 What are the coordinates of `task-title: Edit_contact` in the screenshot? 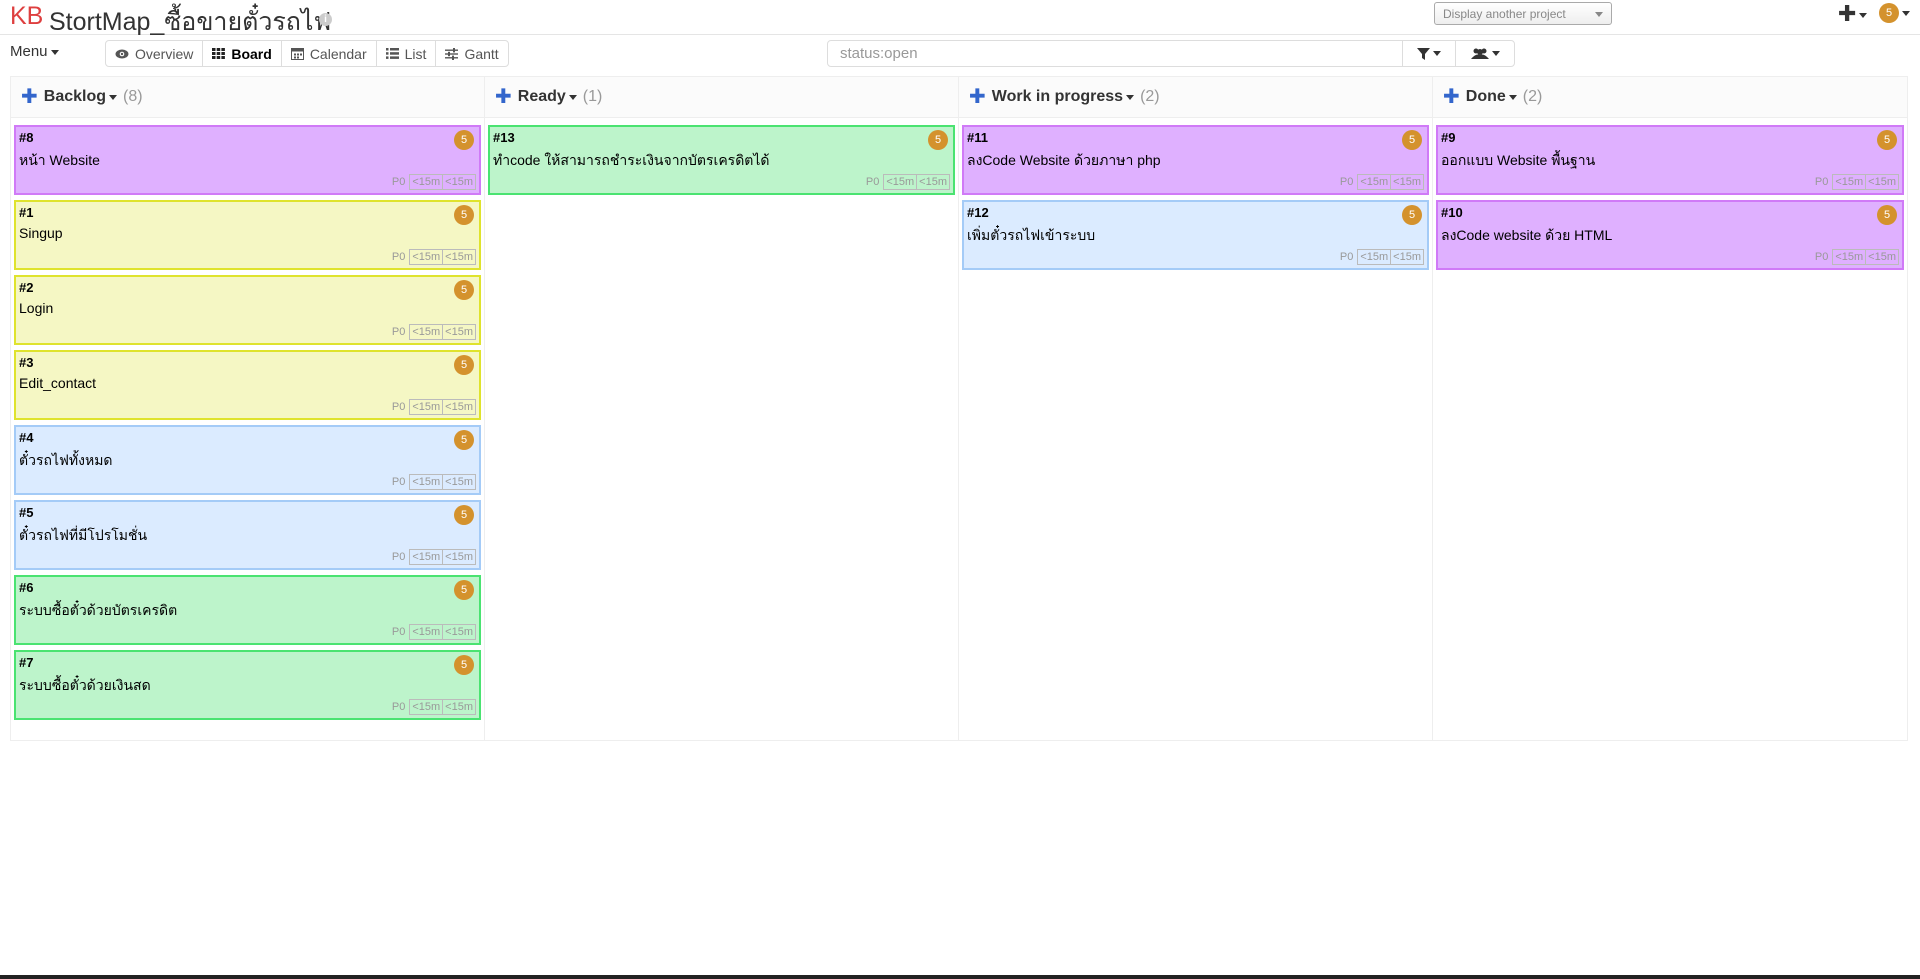 It's located at (57, 383).